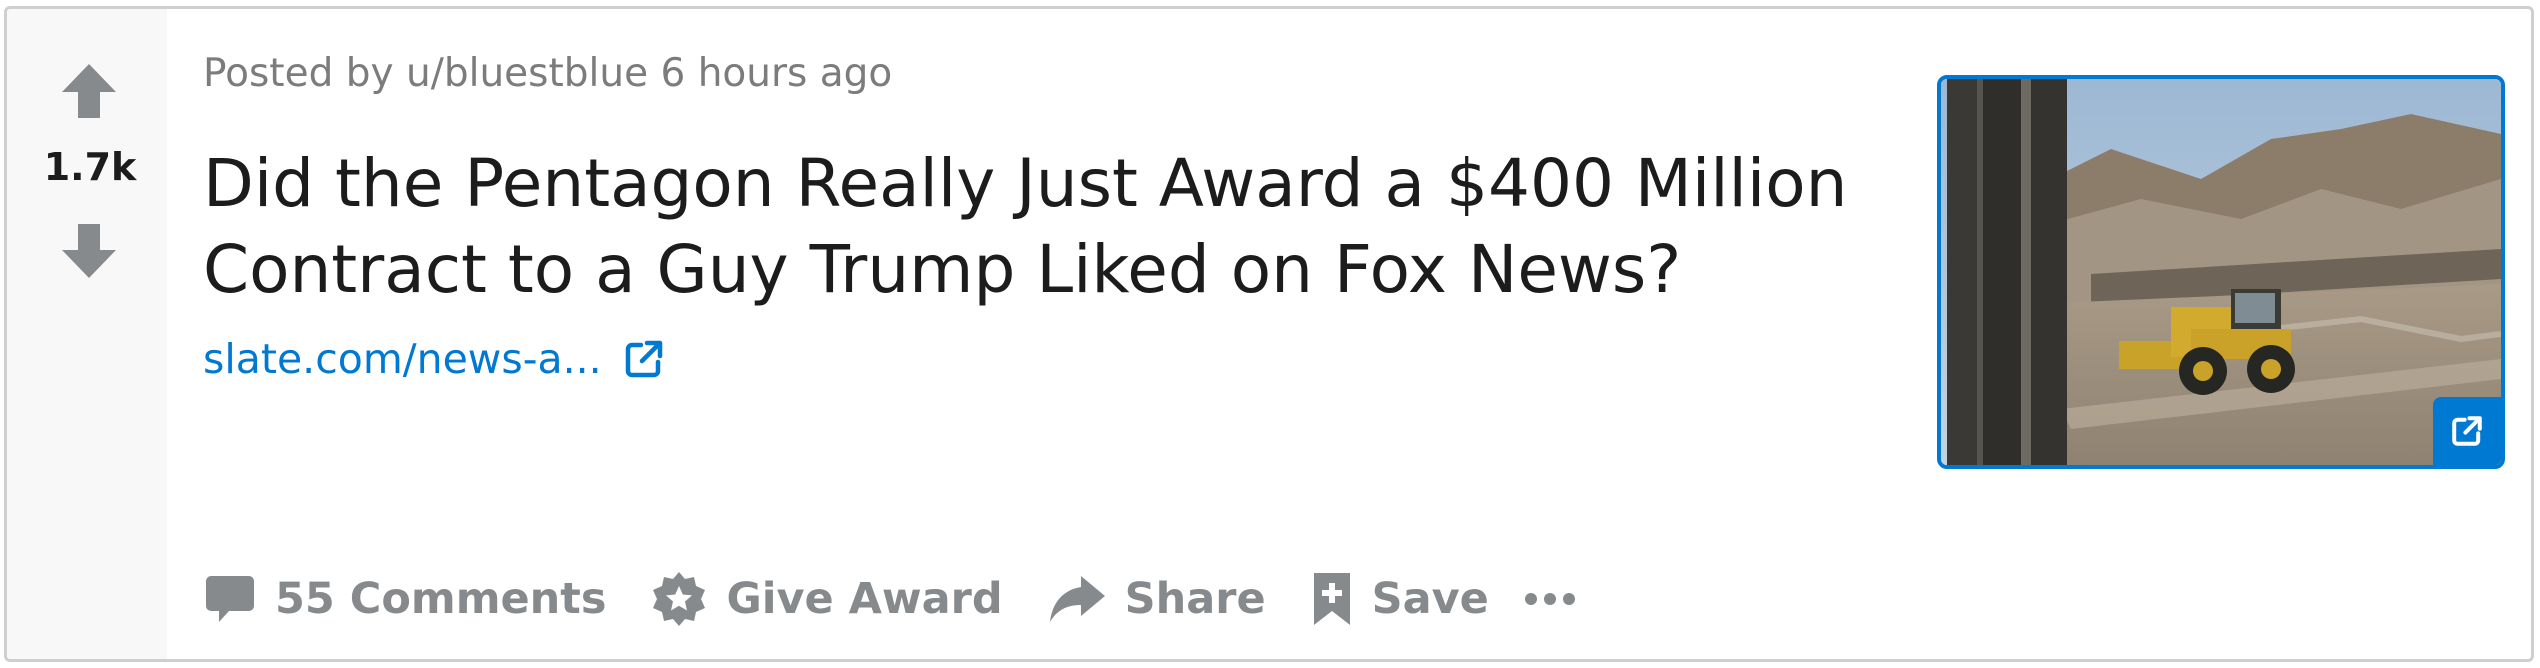 The width and height of the screenshot is (2540, 668). I want to click on share-icon, so click(1077, 599).